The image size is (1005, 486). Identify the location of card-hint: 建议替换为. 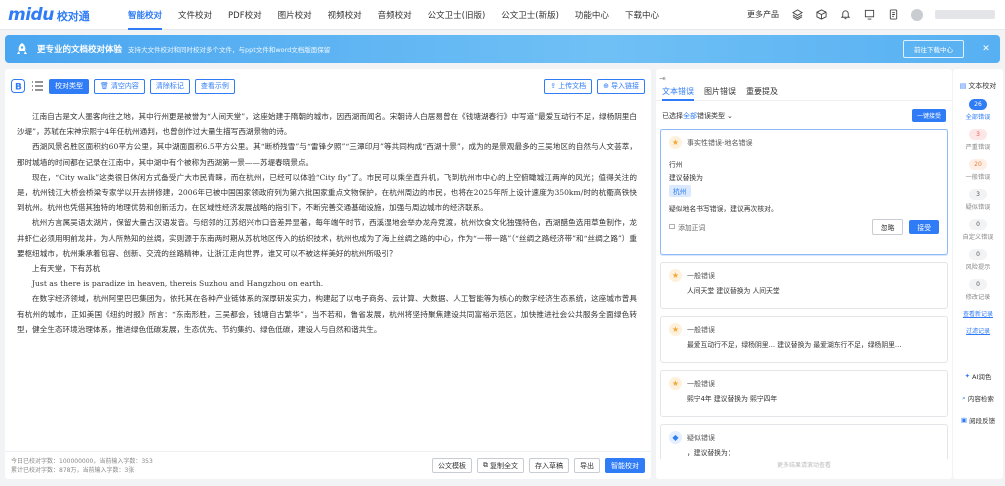
(686, 178).